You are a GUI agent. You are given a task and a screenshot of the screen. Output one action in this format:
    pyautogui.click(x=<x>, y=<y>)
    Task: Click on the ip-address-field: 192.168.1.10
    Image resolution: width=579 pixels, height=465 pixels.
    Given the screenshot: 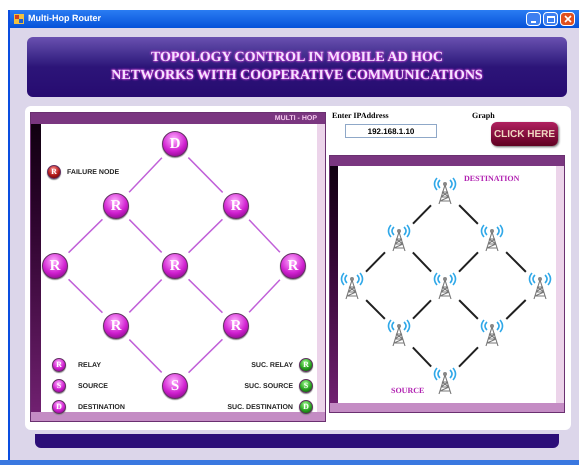 What is the action you would take?
    pyautogui.click(x=391, y=131)
    